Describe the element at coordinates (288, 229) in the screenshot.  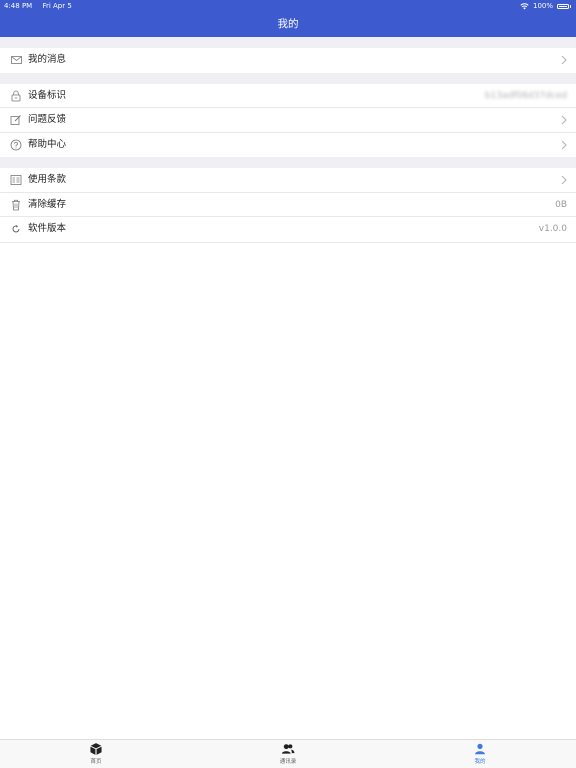
I see `row-version: 软件版本 v1.0.0` at that location.